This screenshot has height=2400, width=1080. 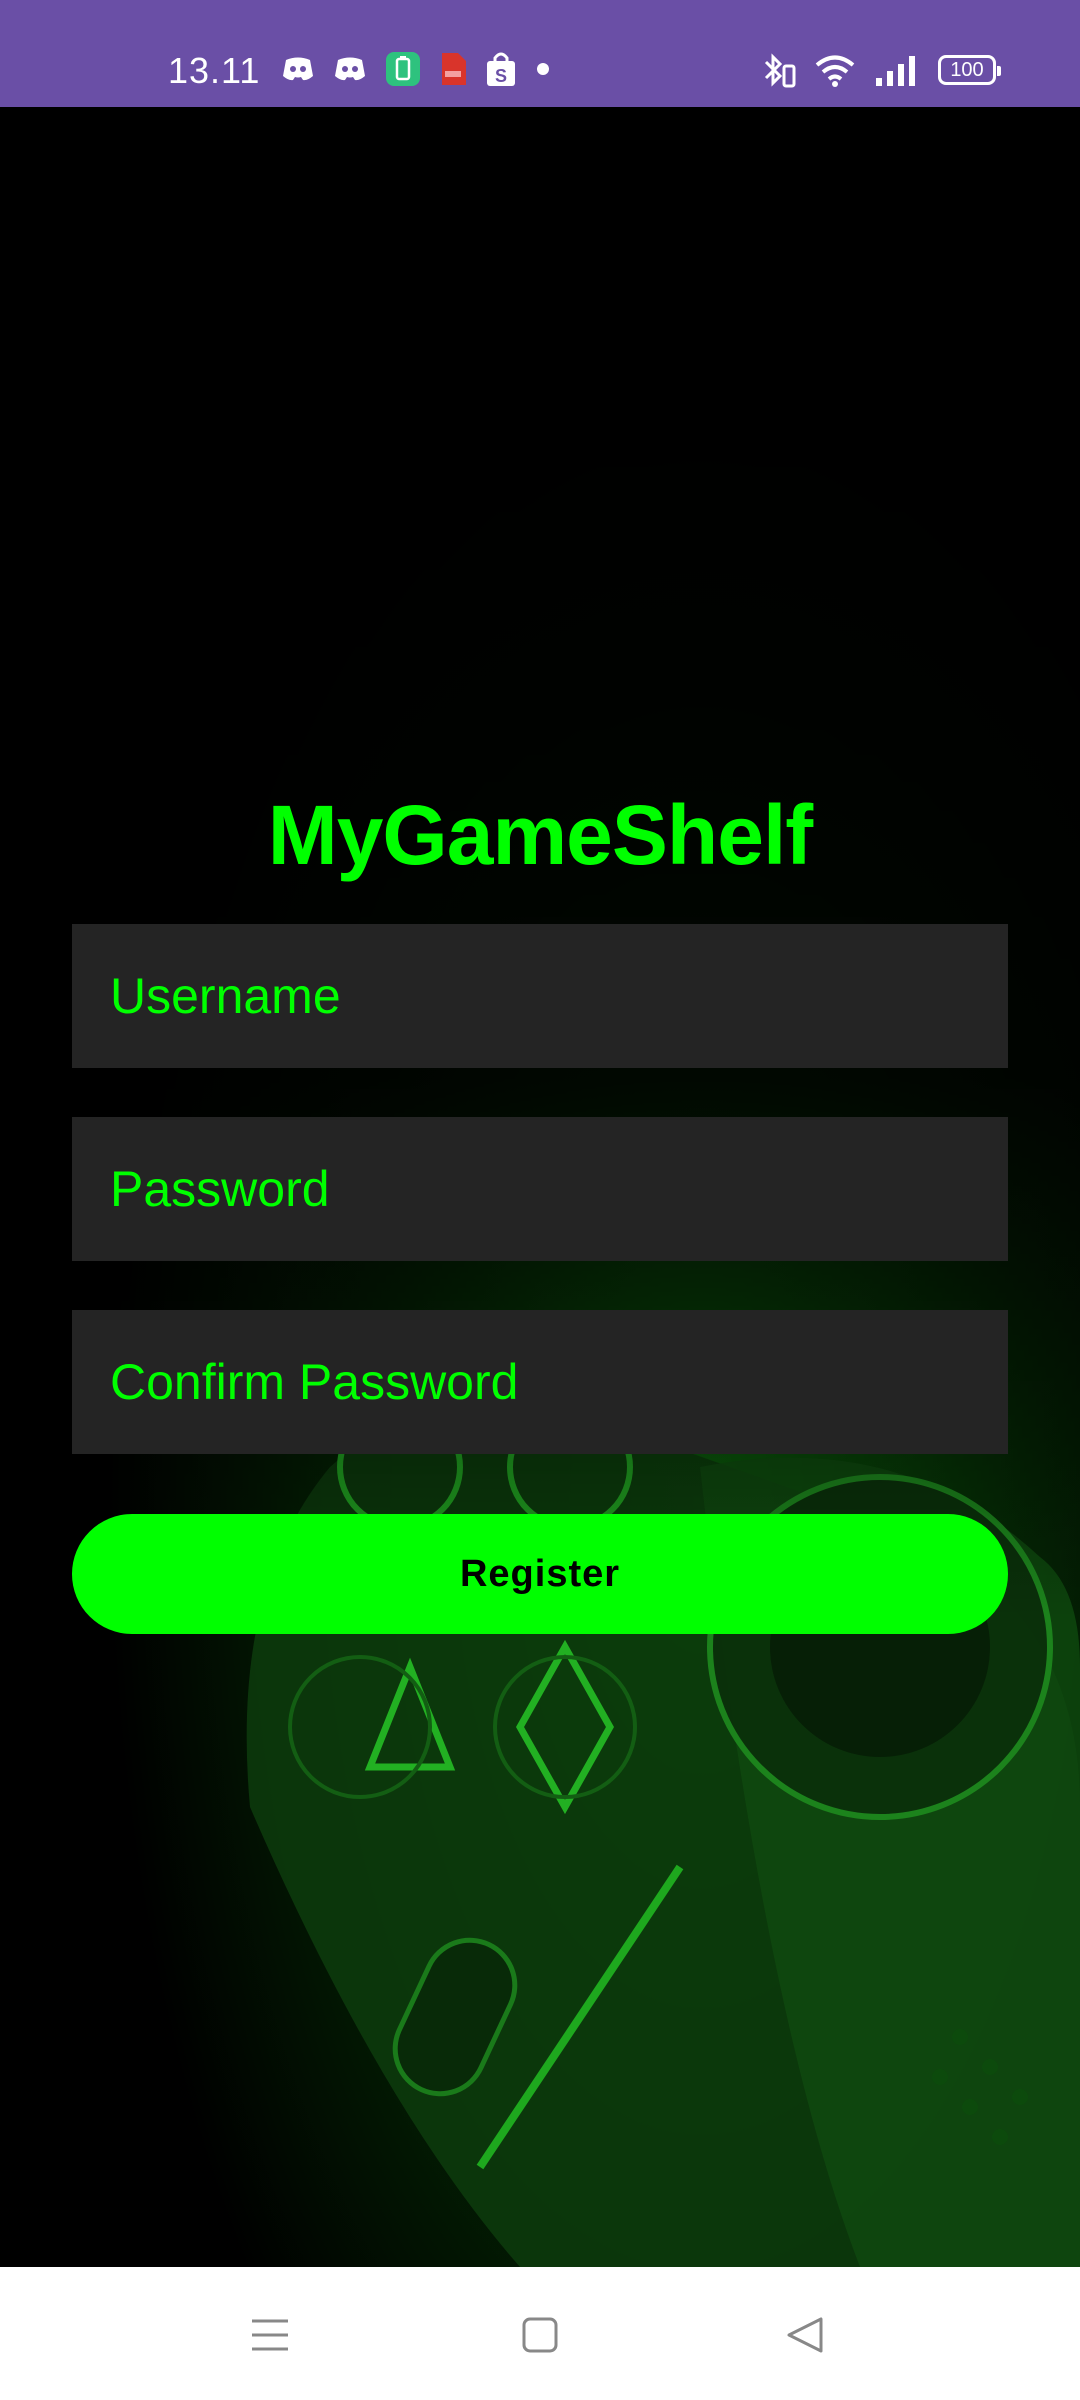 I want to click on navigation-bar, so click(x=540, y=2333).